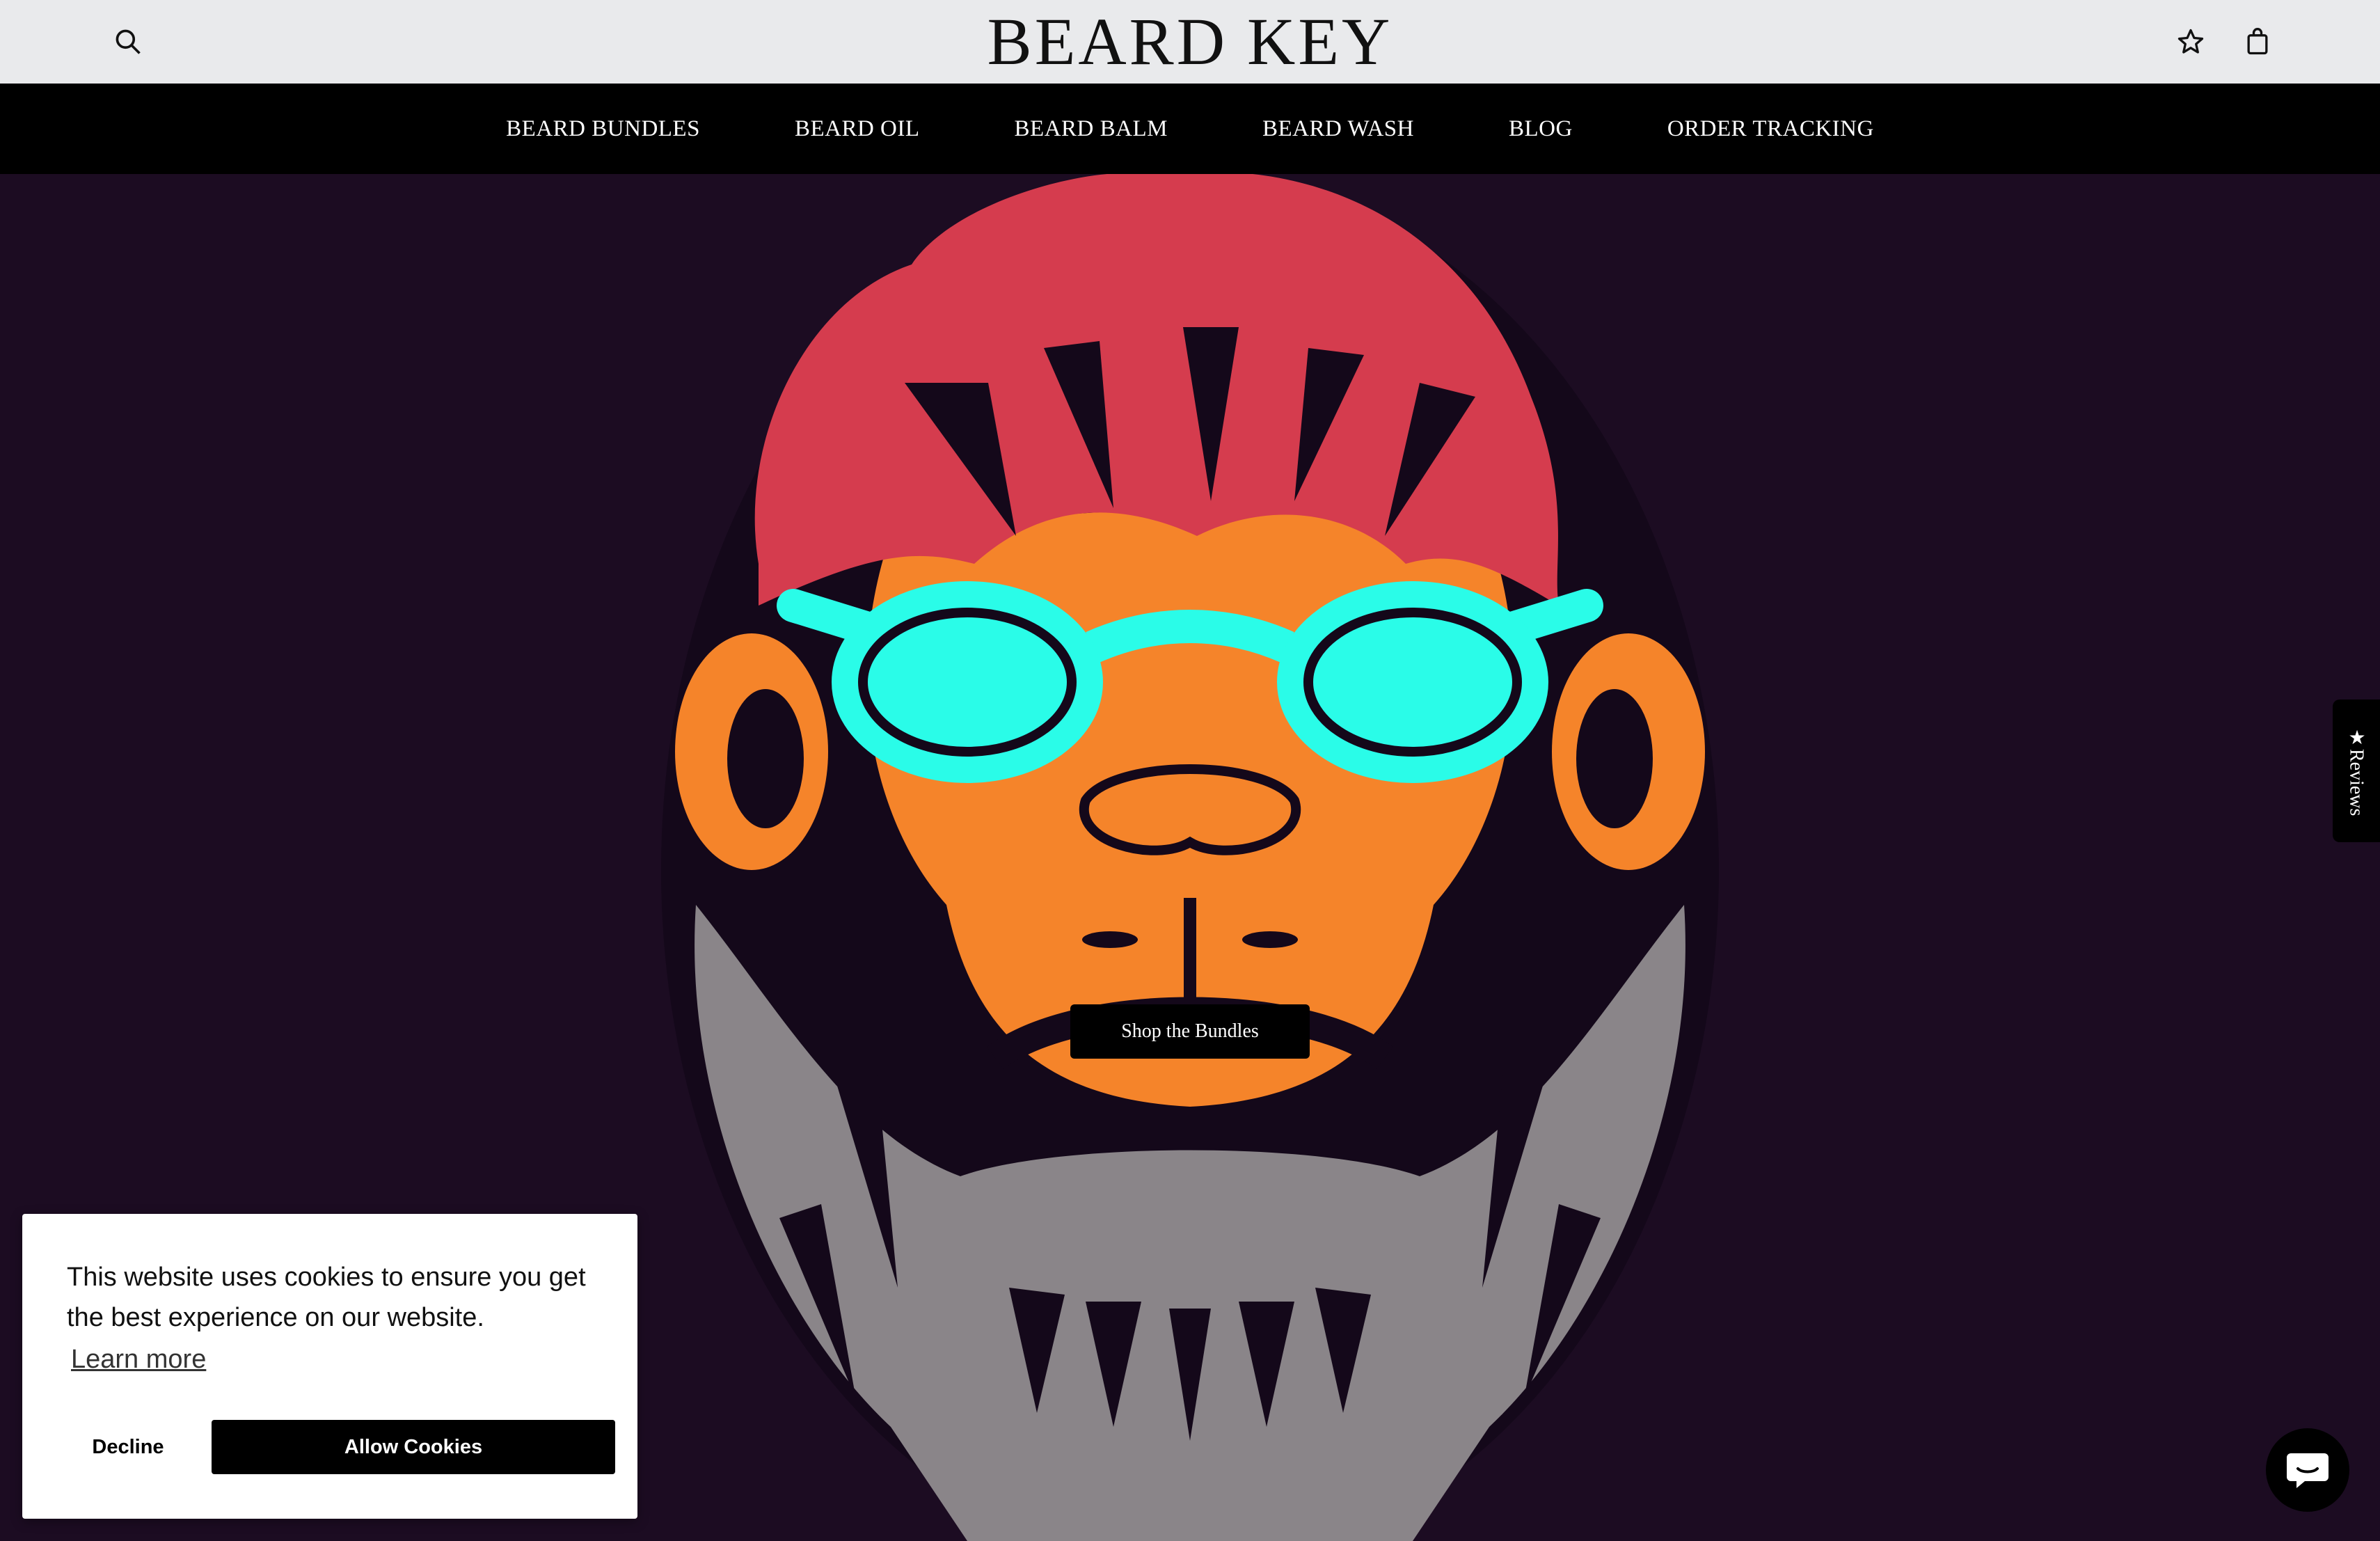 The height and width of the screenshot is (1541, 2380). I want to click on cookie-allow-button: Allow Cookies, so click(413, 1447).